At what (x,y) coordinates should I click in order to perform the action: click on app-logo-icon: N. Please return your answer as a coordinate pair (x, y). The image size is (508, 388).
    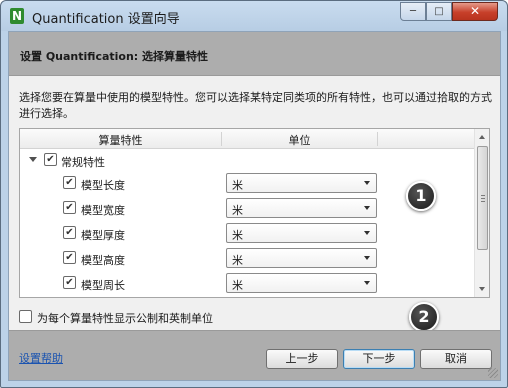
    Looking at the image, I should click on (17, 16).